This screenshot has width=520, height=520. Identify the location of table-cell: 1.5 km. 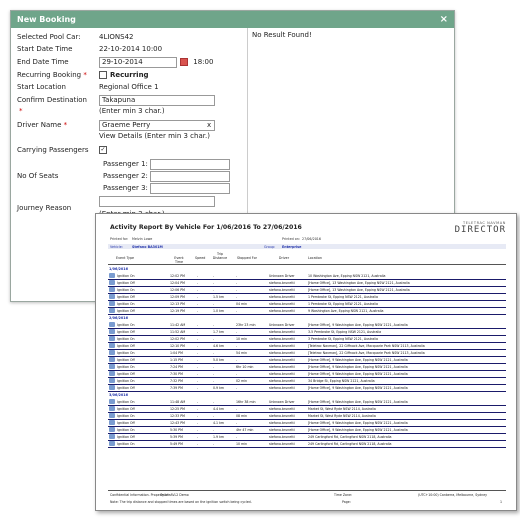
(219, 297).